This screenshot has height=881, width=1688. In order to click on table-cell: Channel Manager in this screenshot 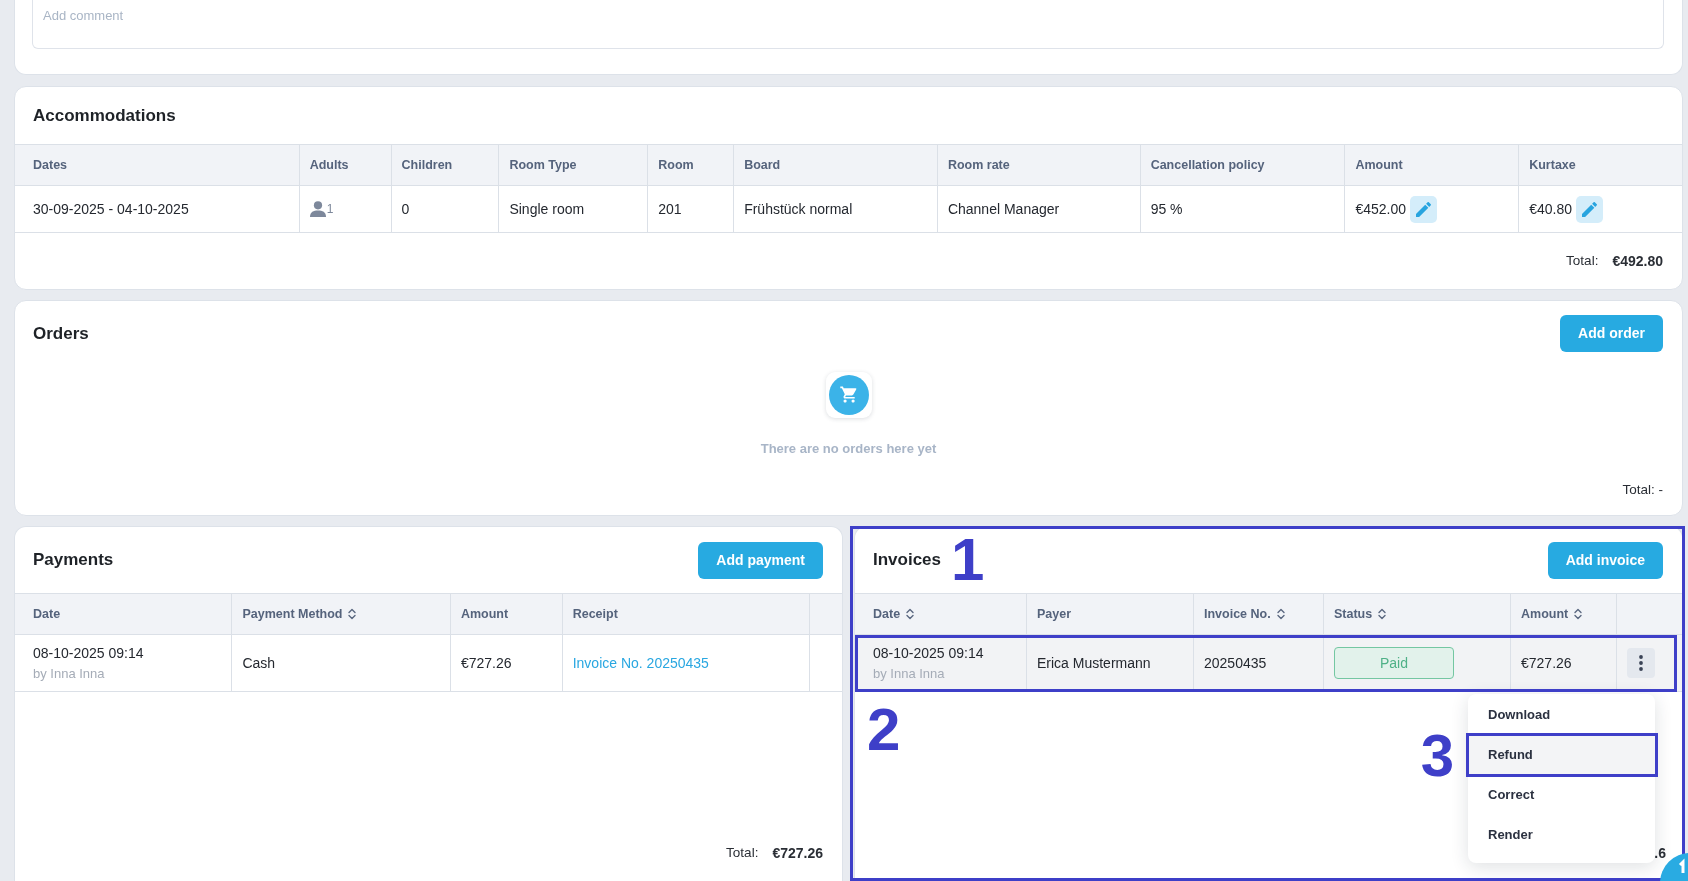, I will do `click(1039, 209)`.